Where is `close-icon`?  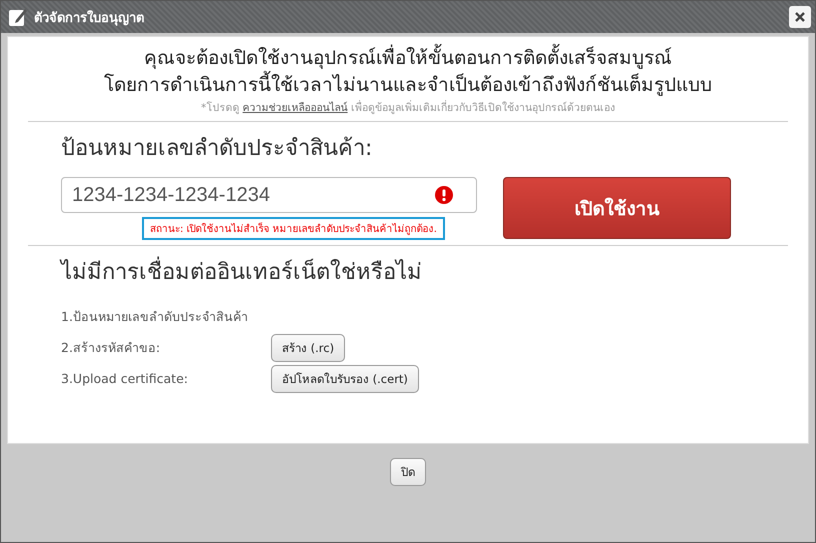 close-icon is located at coordinates (800, 17).